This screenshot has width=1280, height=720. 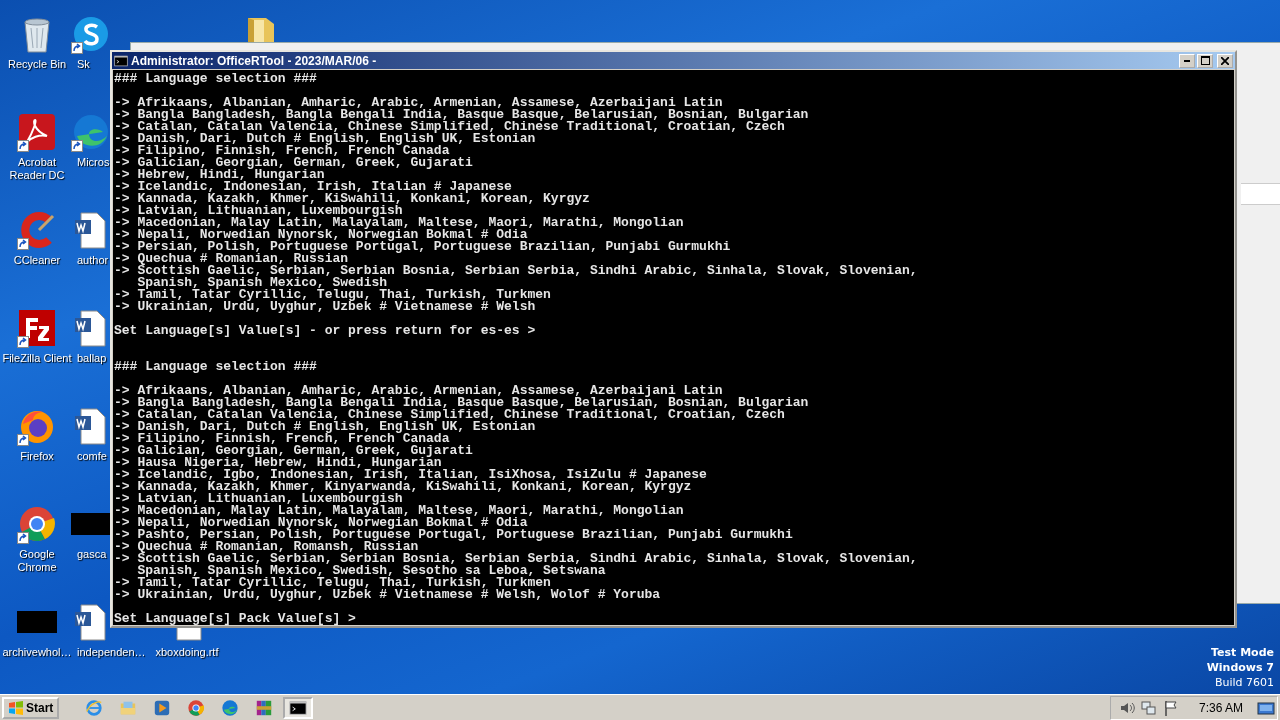 What do you see at coordinates (162, 707) in the screenshot?
I see `play-icon` at bounding box center [162, 707].